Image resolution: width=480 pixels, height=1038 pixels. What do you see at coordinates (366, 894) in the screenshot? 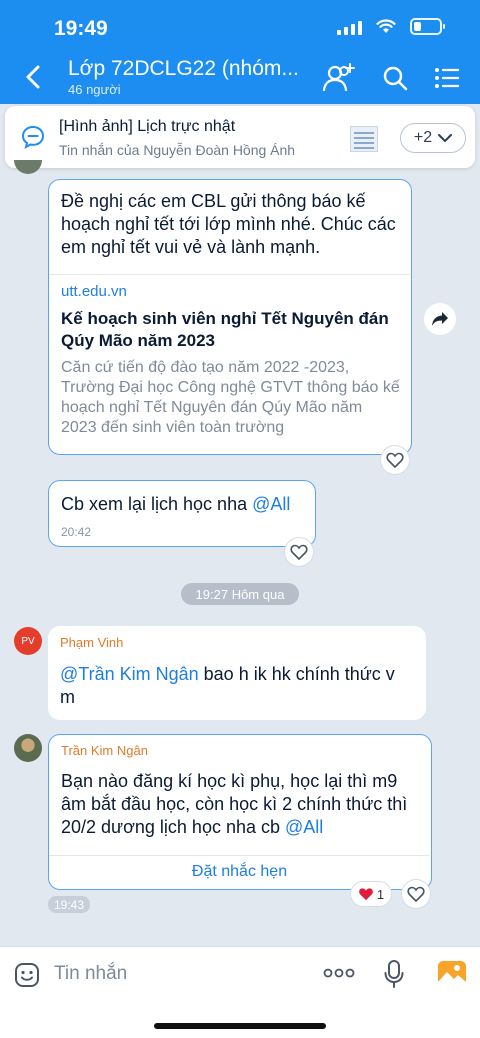
I see `heart-filled-icon` at bounding box center [366, 894].